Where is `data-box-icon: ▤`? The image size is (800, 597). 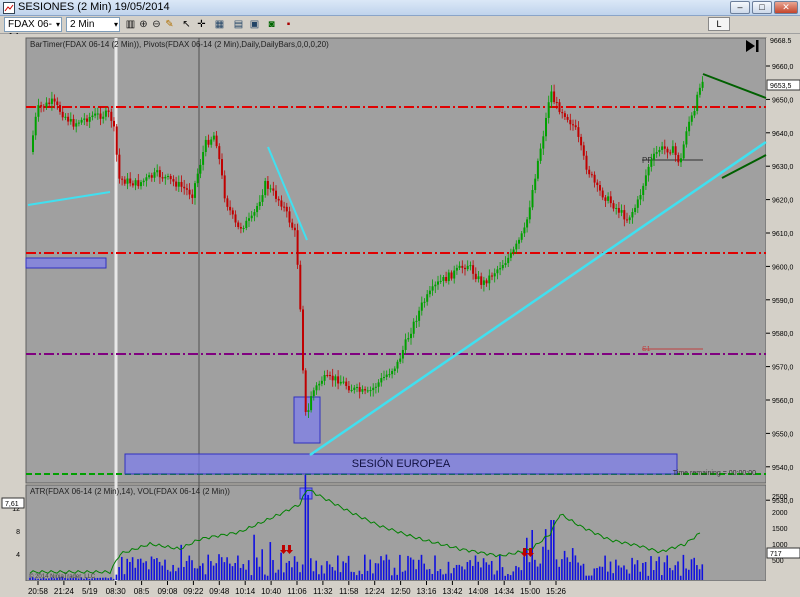 data-box-icon: ▤ is located at coordinates (238, 24).